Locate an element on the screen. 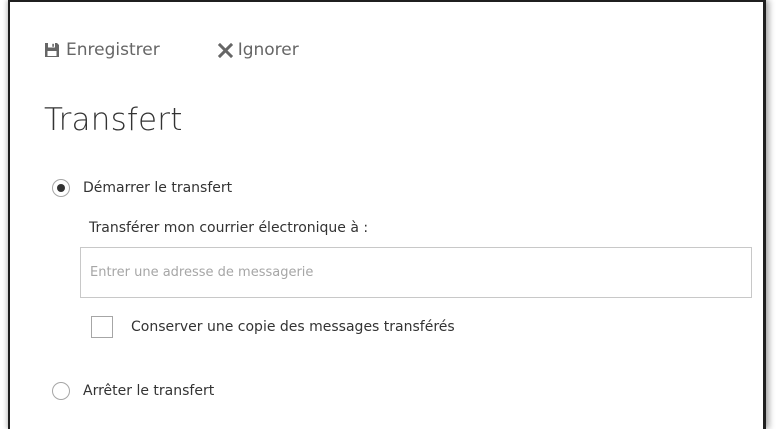 The image size is (776, 429). discard-button: Ignorer is located at coordinates (258, 50).